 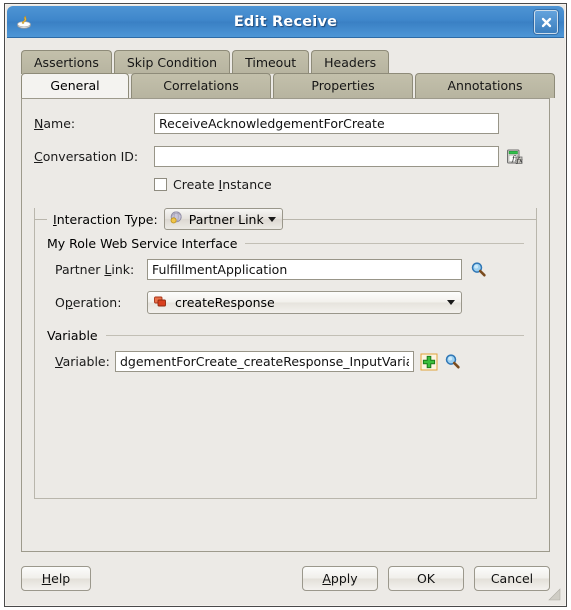 I want to click on interaction-type-combo: Partner Link, so click(x=223, y=219).